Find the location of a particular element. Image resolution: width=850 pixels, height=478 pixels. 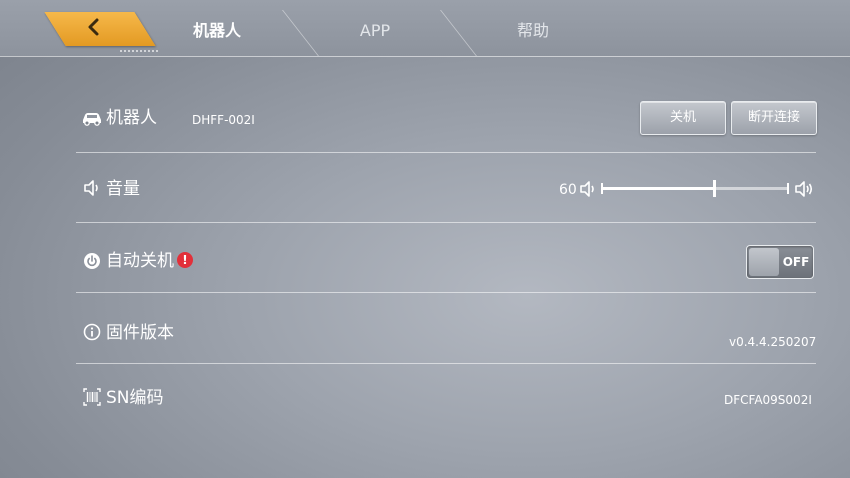

tab-robot: 机器人 is located at coordinates (217, 31).